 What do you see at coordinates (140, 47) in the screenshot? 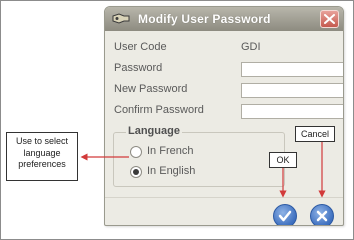
I see `user-code-label: User Code` at bounding box center [140, 47].